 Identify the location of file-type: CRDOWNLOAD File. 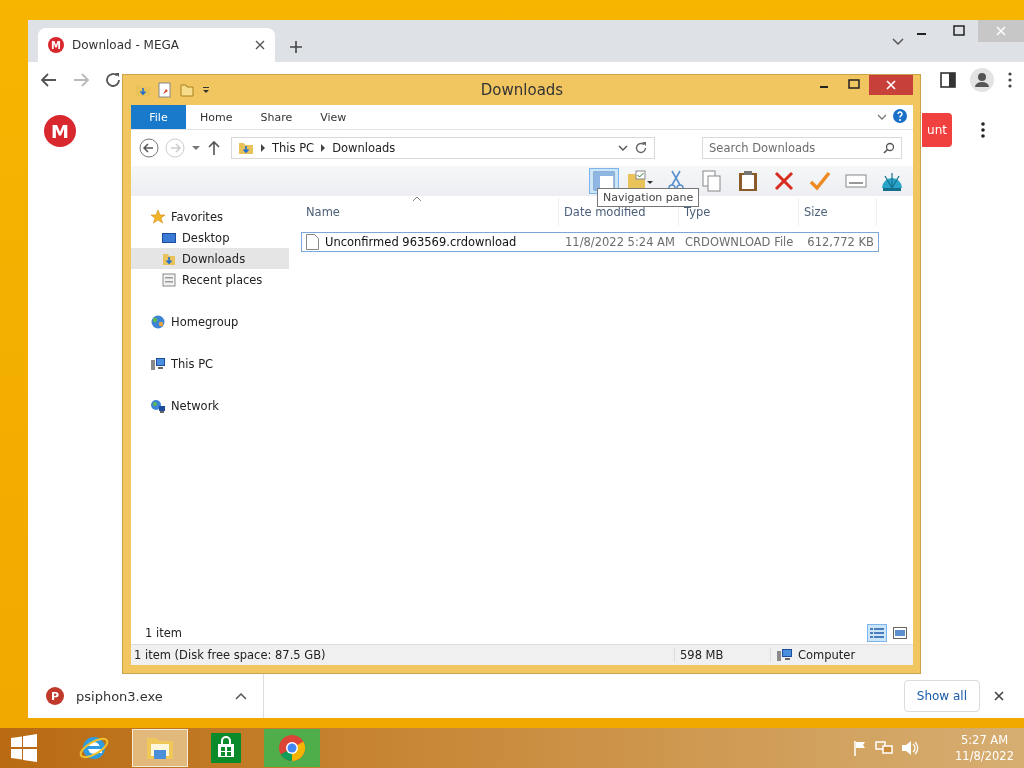
(739, 242).